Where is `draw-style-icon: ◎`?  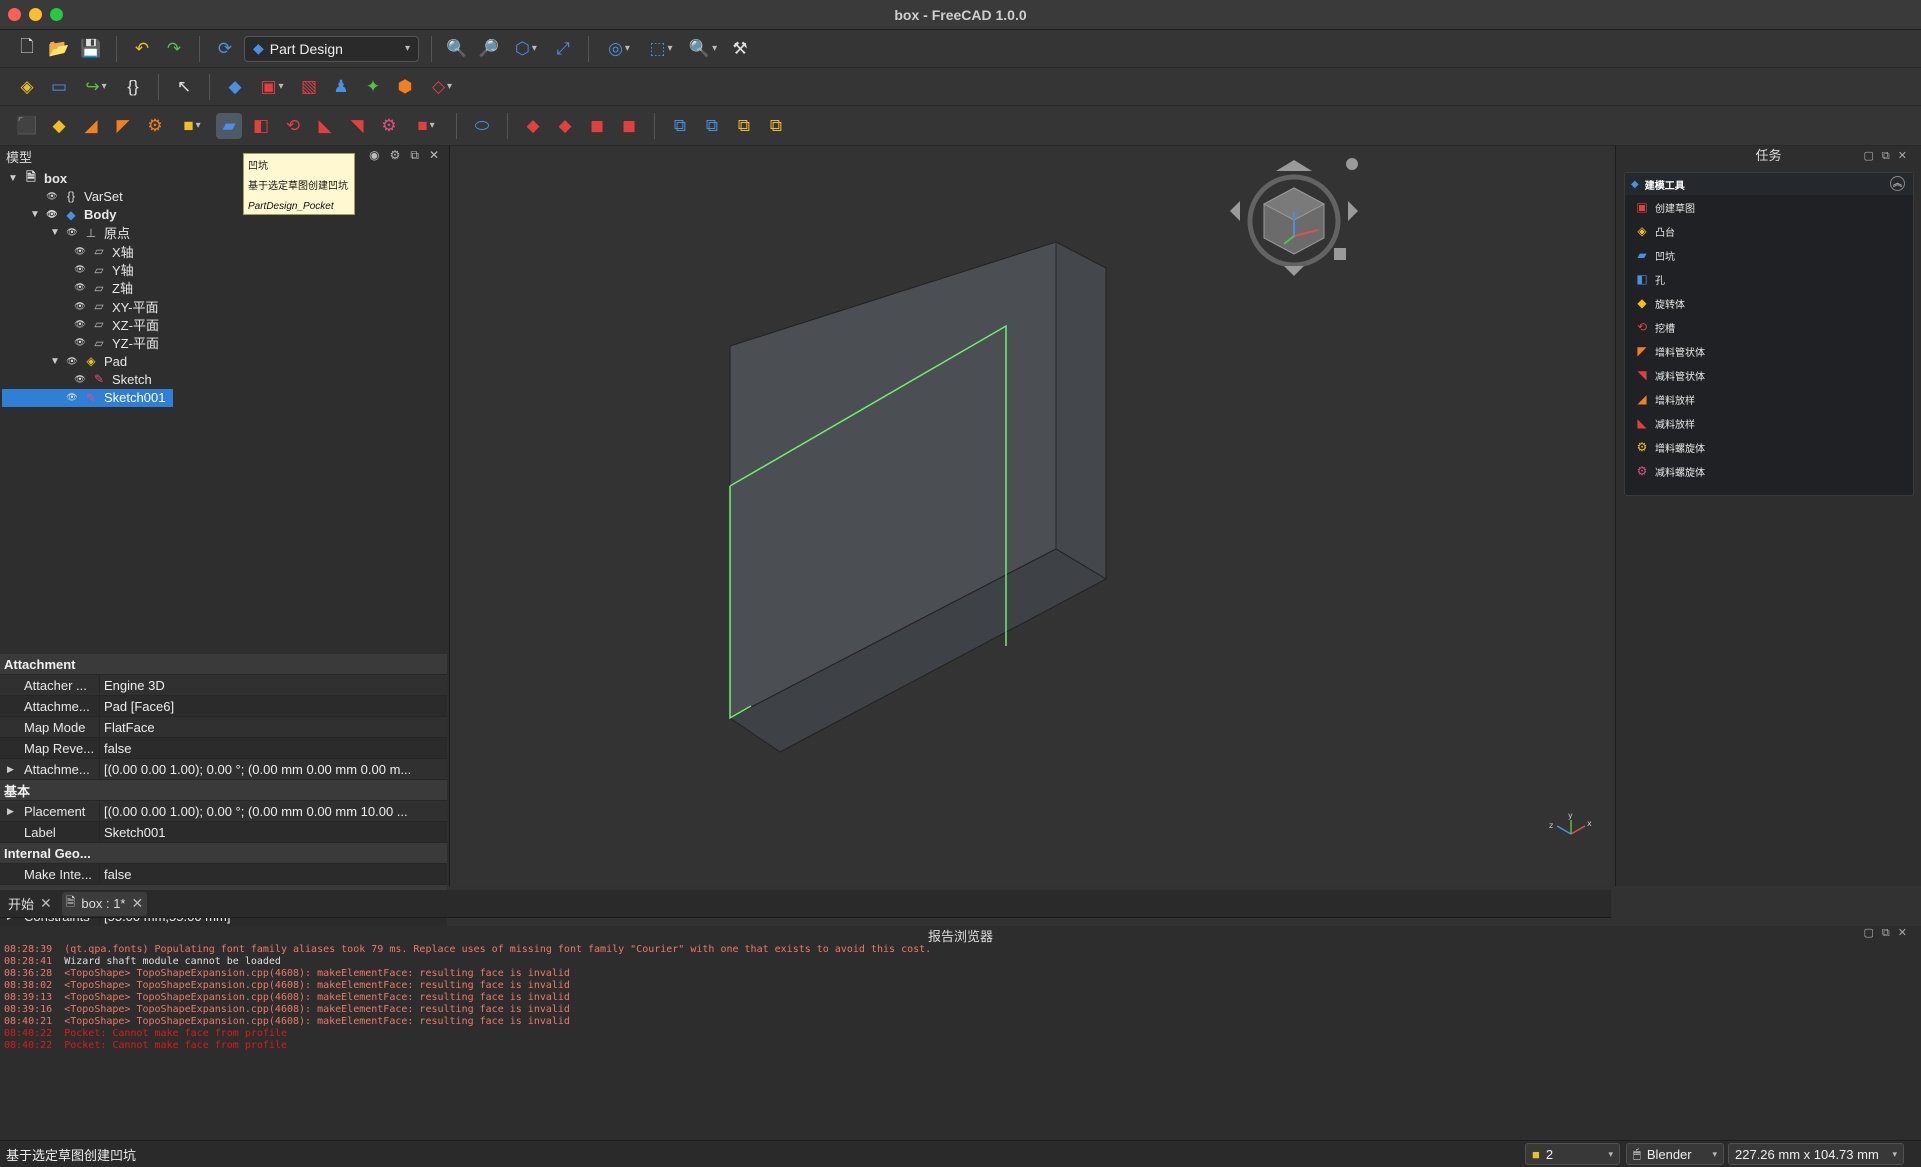
draw-style-icon: ◎ is located at coordinates (619, 49).